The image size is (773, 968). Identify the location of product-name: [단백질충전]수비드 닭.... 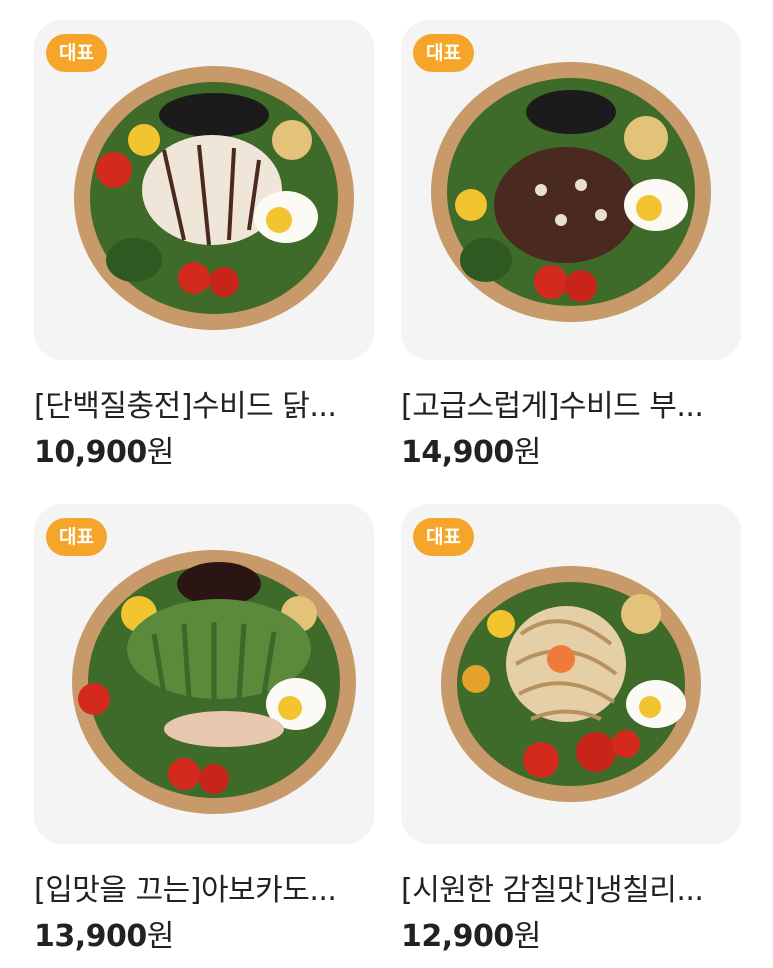
(204, 407).